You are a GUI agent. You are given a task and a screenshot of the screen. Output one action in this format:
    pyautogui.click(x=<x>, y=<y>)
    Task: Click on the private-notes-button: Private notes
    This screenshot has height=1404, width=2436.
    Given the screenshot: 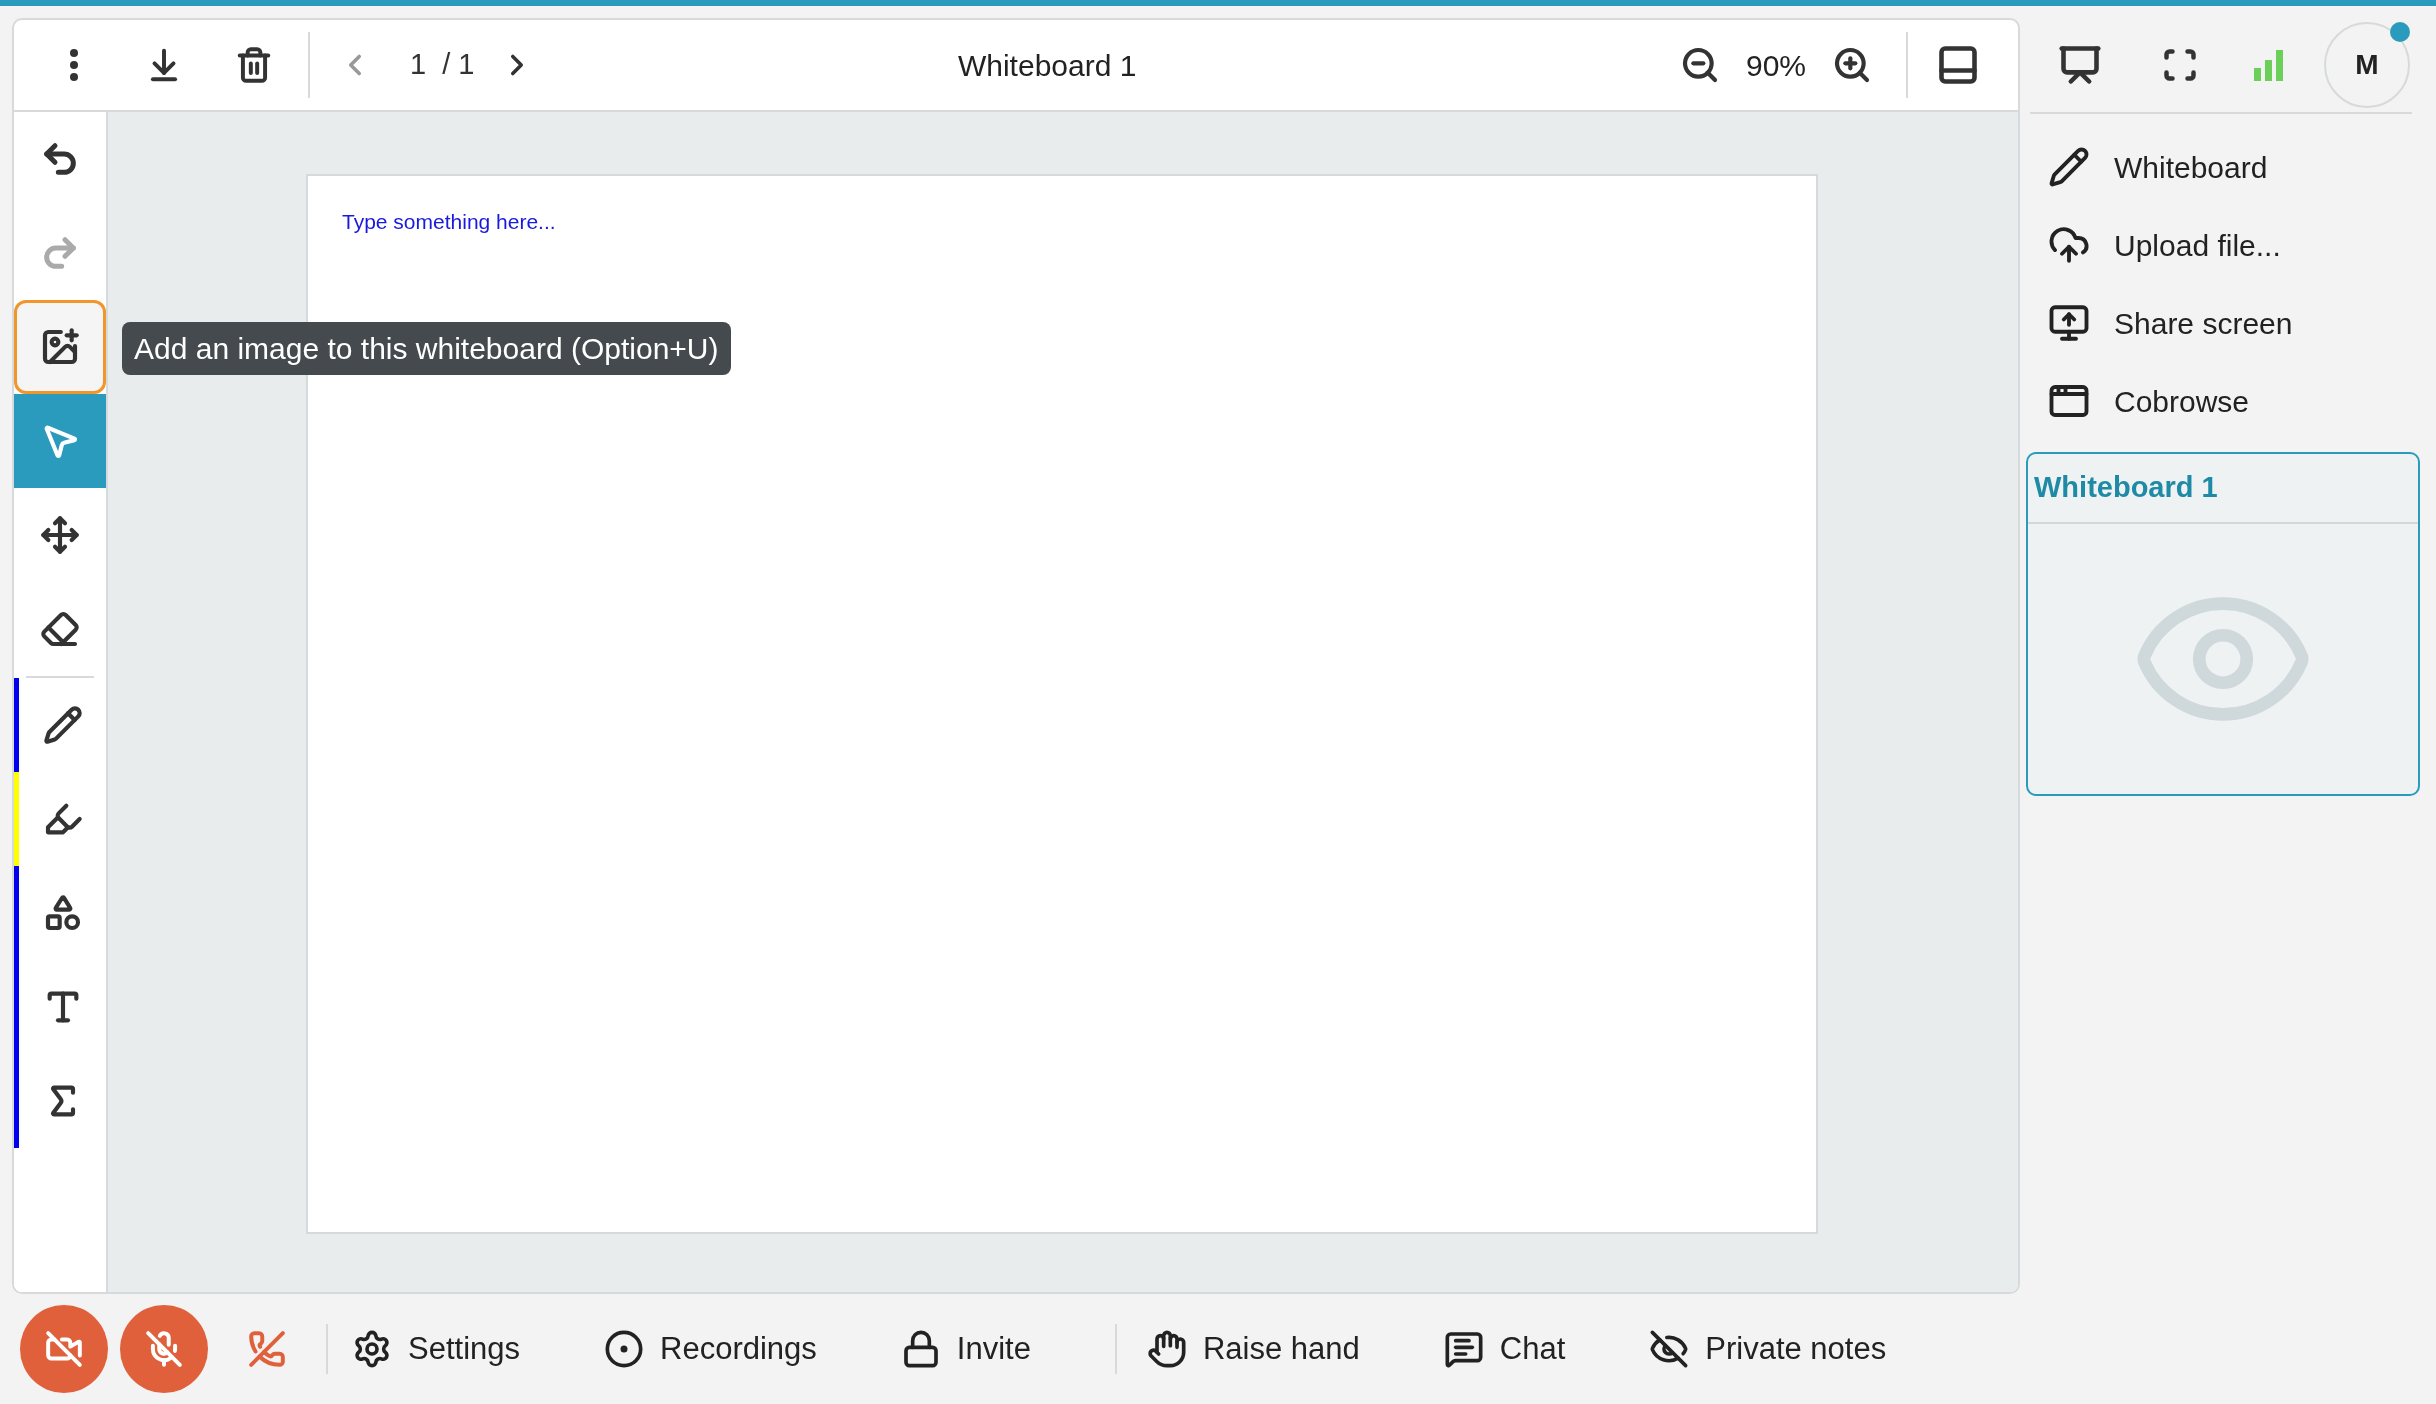 What is the action you would take?
    pyautogui.click(x=1768, y=1349)
    